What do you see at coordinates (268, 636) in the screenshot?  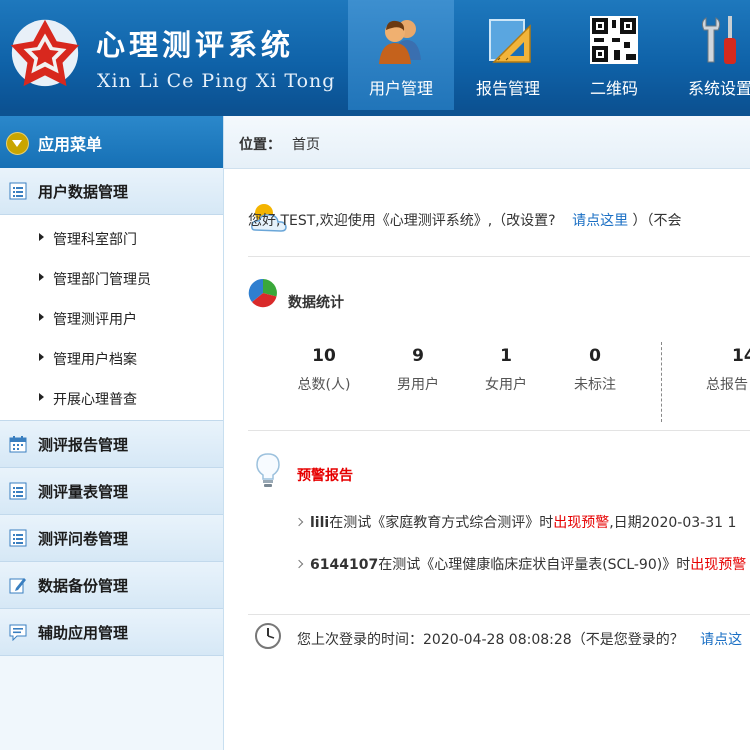 I see `clock-icon` at bounding box center [268, 636].